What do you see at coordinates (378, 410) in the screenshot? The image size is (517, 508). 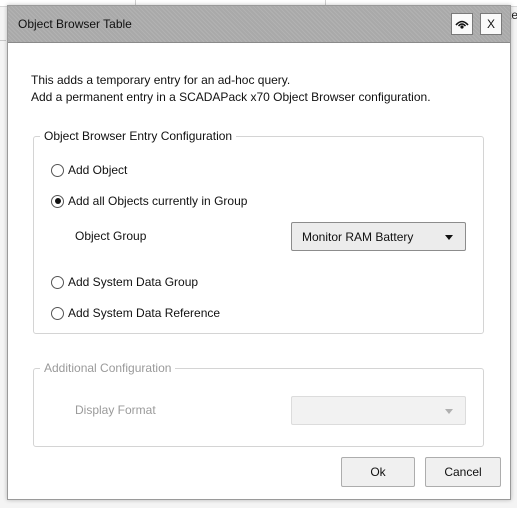 I see `display-format-dropdown` at bounding box center [378, 410].